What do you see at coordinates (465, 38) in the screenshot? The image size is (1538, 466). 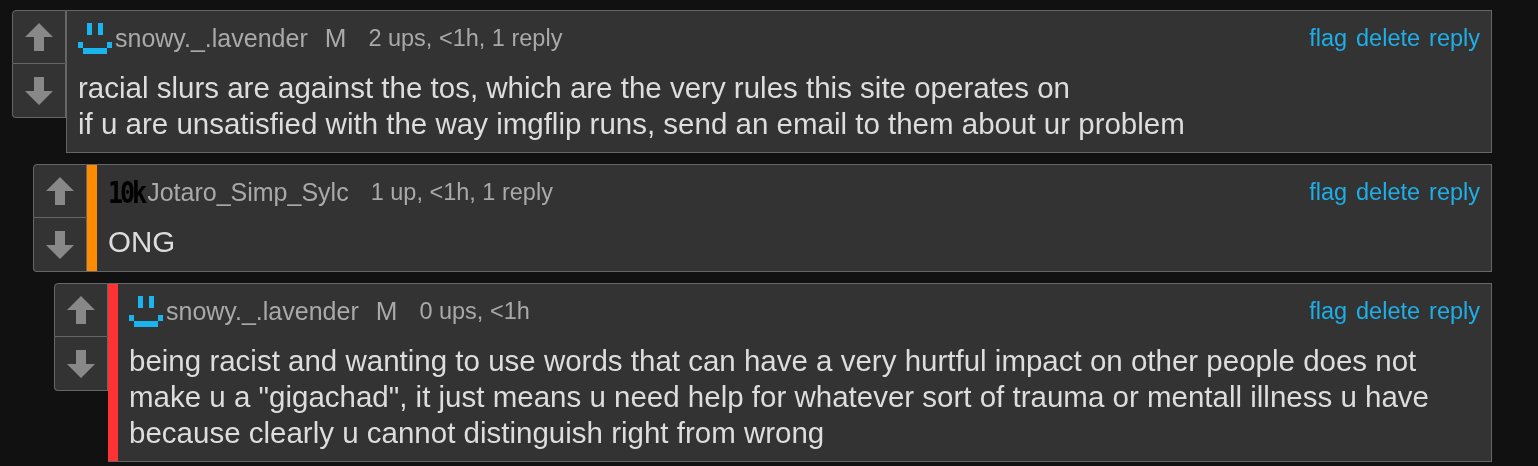 I see `comment-meta: 2 ups, <1h, 1 reply` at bounding box center [465, 38].